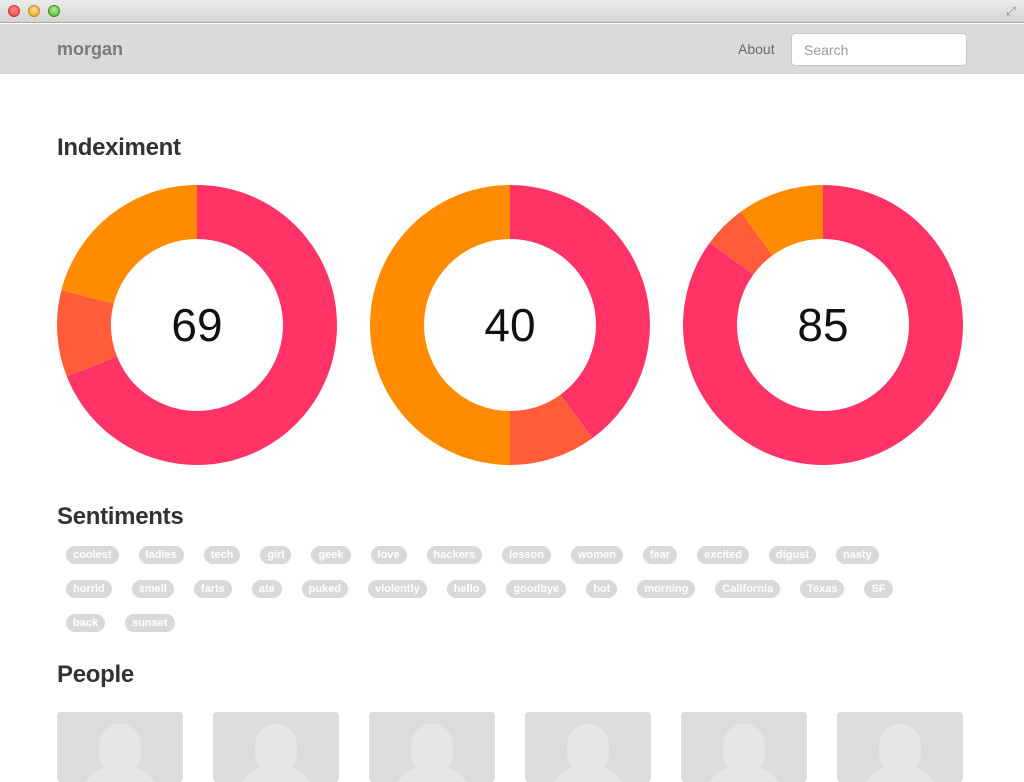  What do you see at coordinates (397, 589) in the screenshot?
I see `sentiment-tag: violently` at bounding box center [397, 589].